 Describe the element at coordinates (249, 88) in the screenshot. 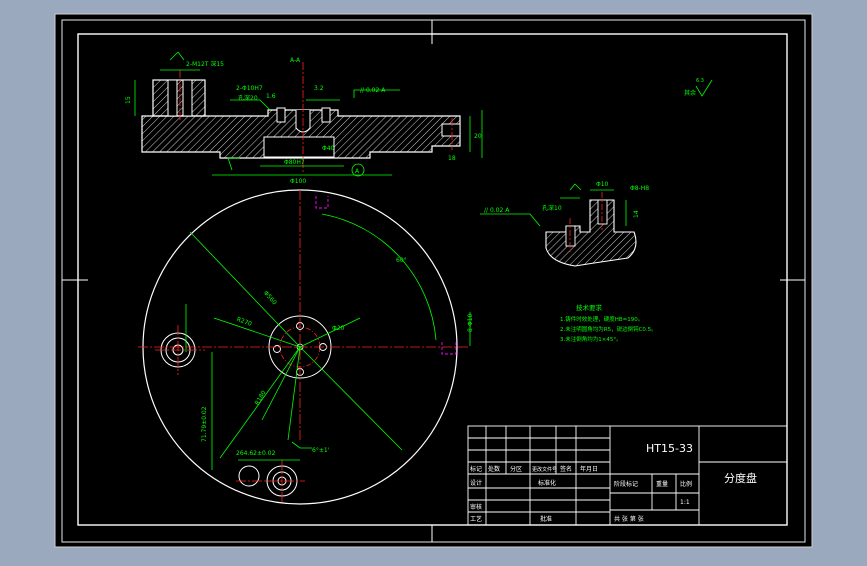

I see `dim-counterbore: 2-Φ10H7` at that location.